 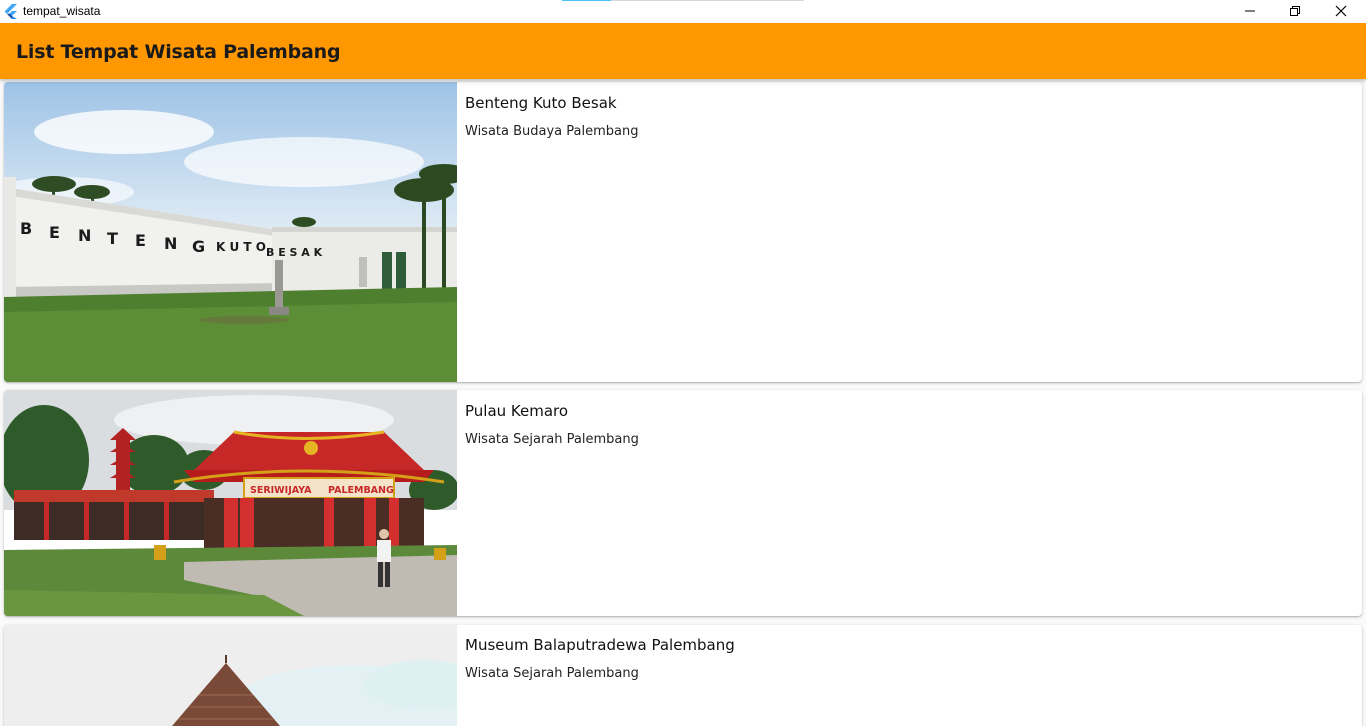 I want to click on window-title: tempat_wisata, so click(x=62, y=11).